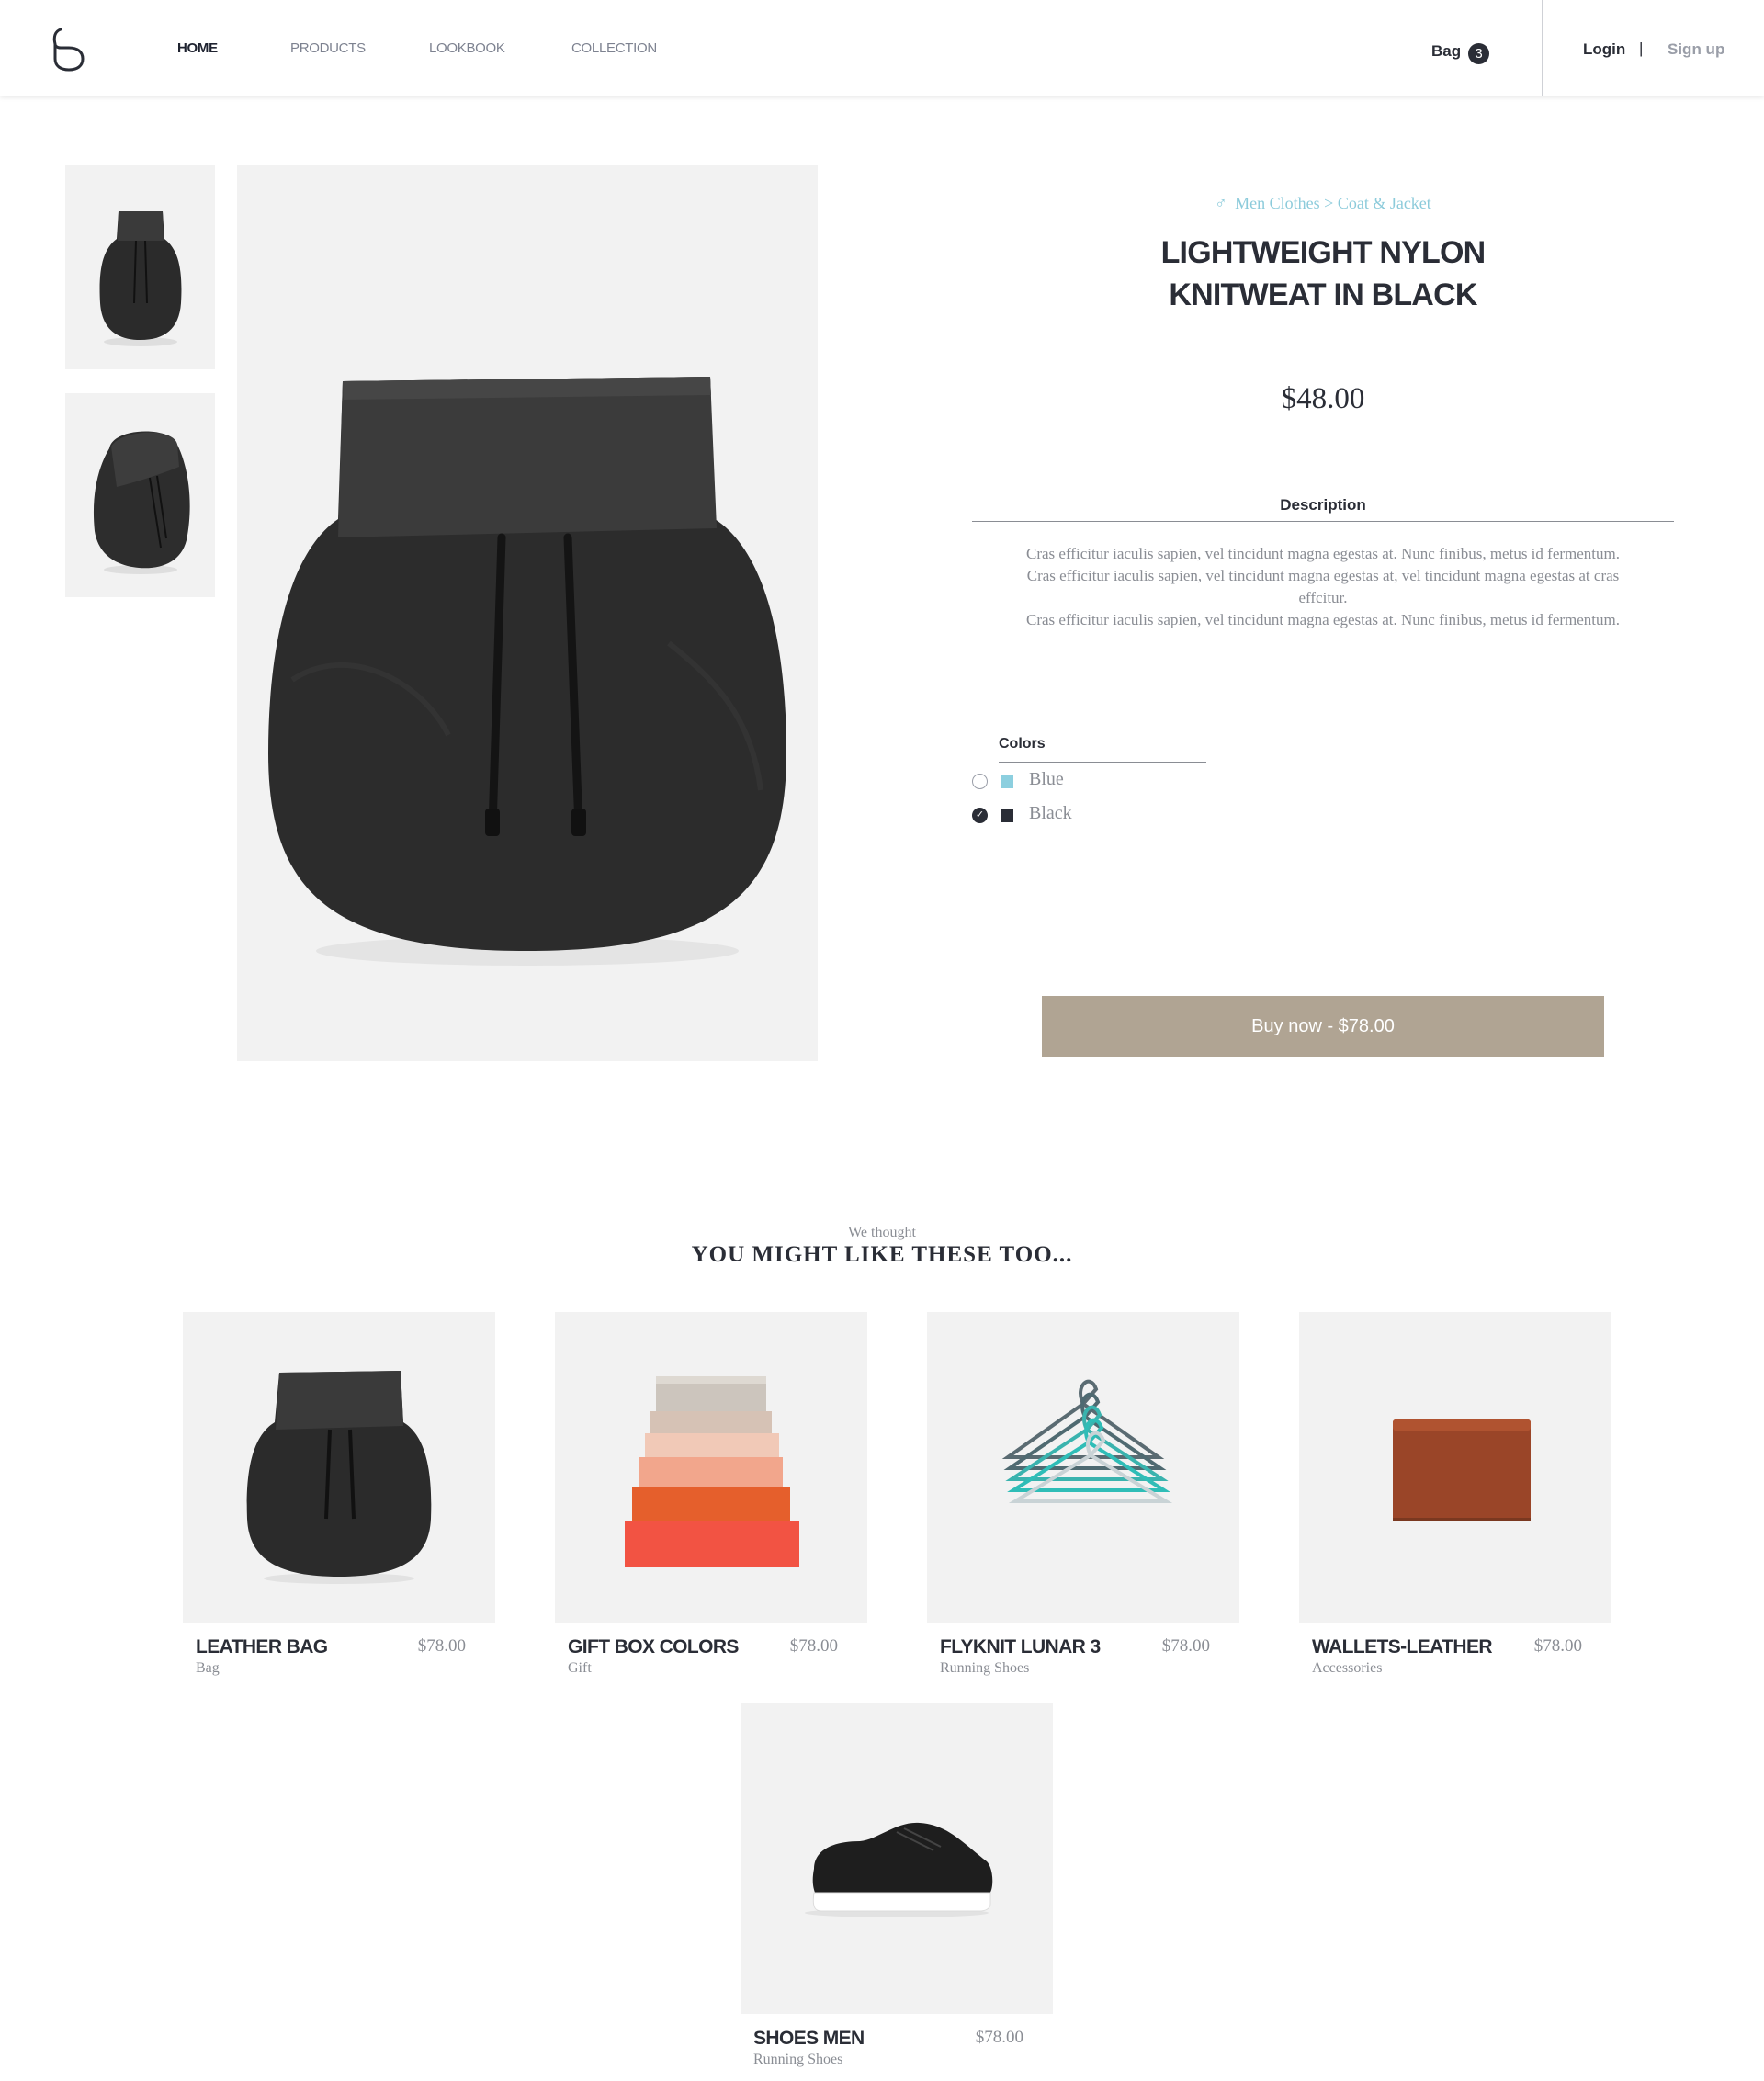  I want to click on rec-card-gift-box: GIFT BOX COLORS $78.00 Gift, so click(711, 1496).